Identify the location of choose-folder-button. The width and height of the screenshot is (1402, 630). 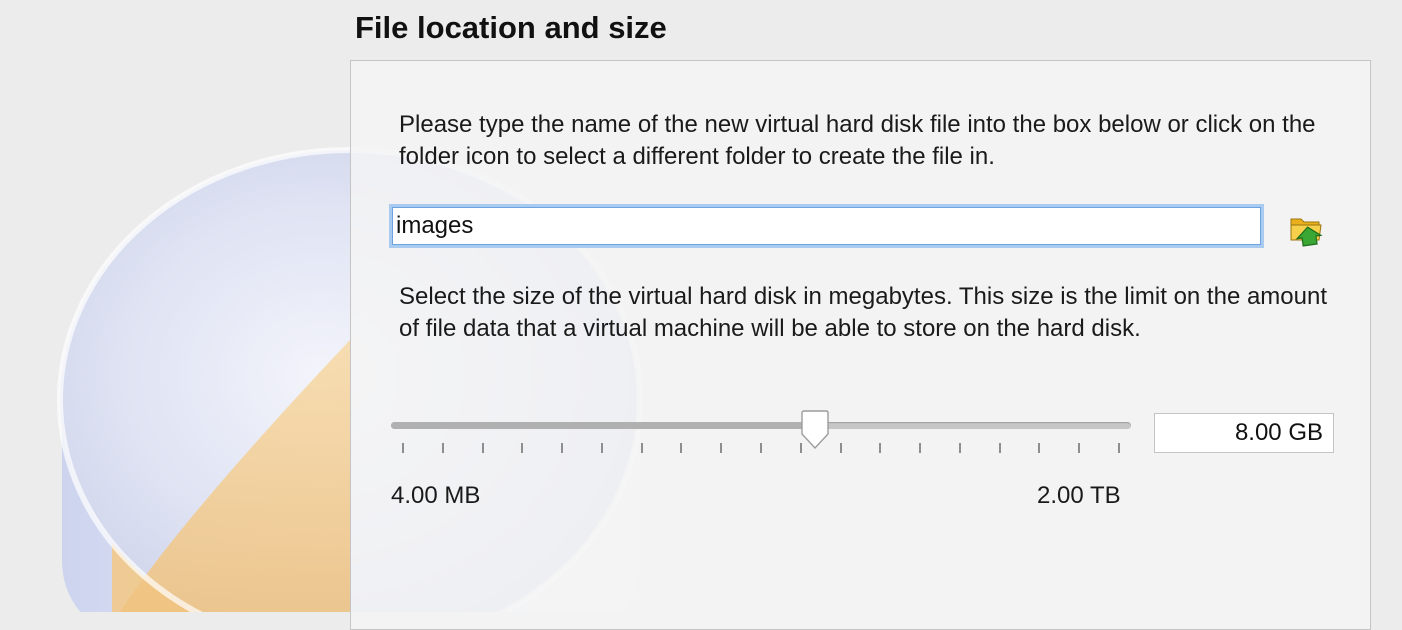
(1308, 228).